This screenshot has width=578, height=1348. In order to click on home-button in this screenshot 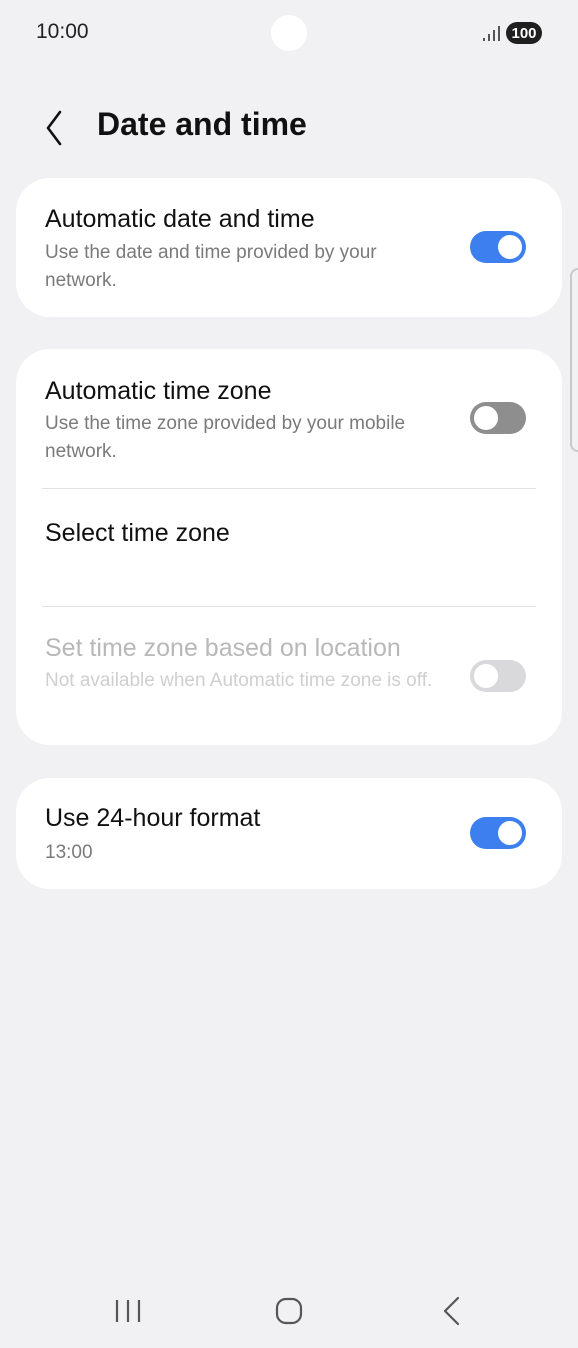, I will do `click(289, 1311)`.